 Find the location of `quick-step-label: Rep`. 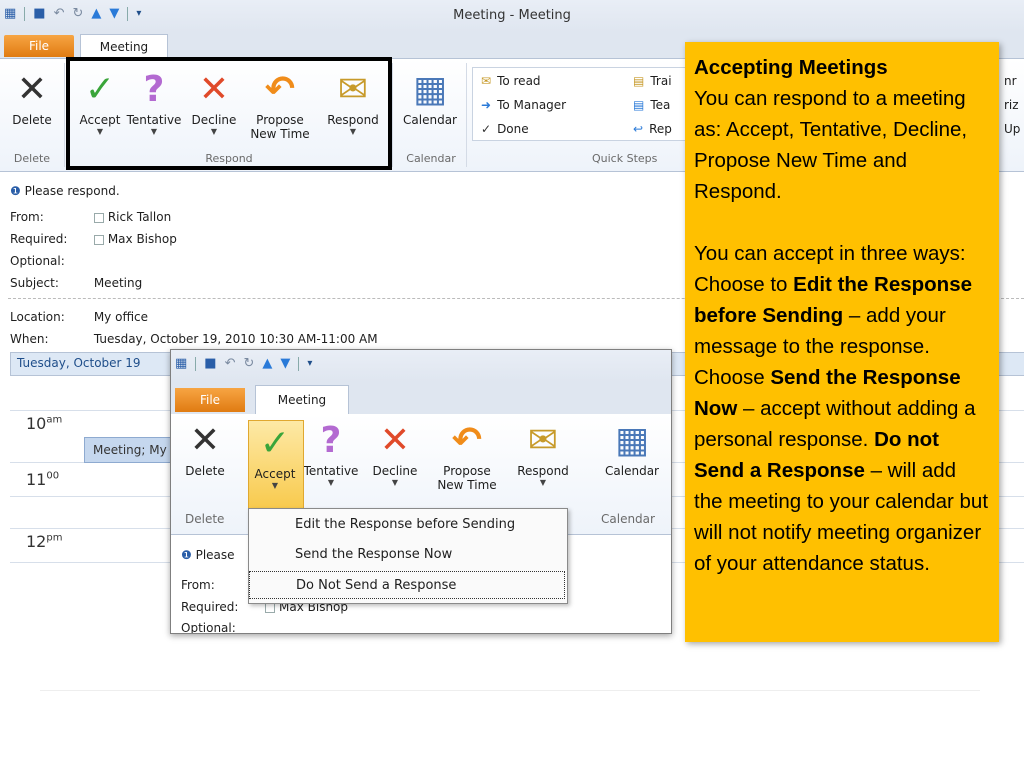

quick-step-label: Rep is located at coordinates (660, 129).